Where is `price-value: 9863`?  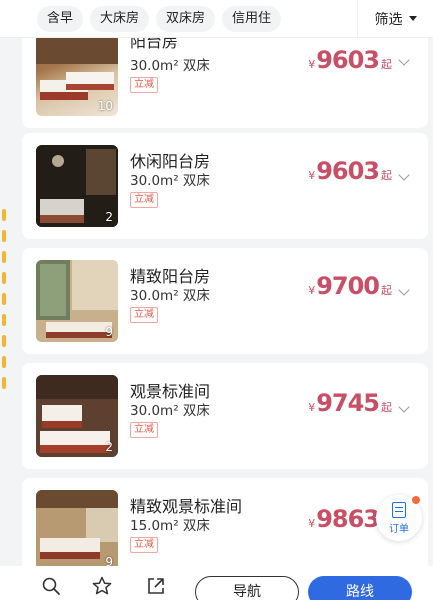
price-value: 9863 is located at coordinates (348, 519).